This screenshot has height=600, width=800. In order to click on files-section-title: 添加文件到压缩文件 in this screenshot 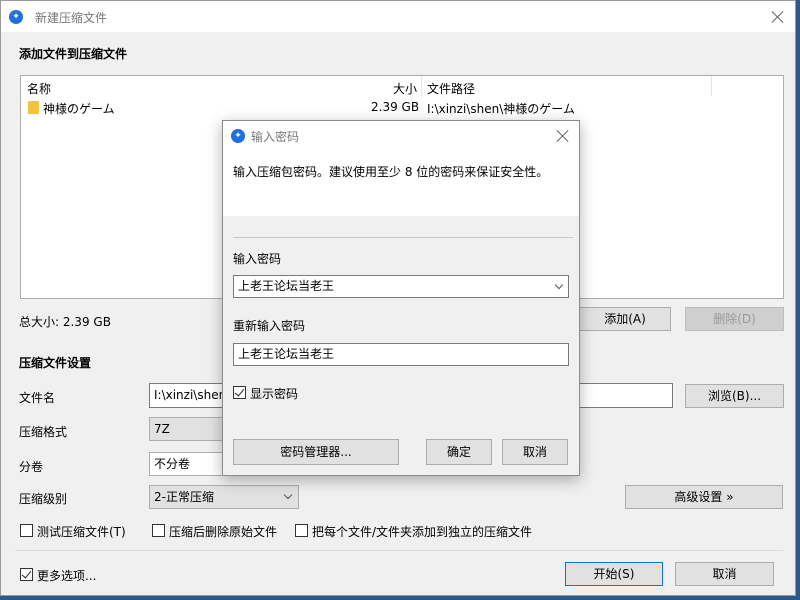, I will do `click(73, 54)`.